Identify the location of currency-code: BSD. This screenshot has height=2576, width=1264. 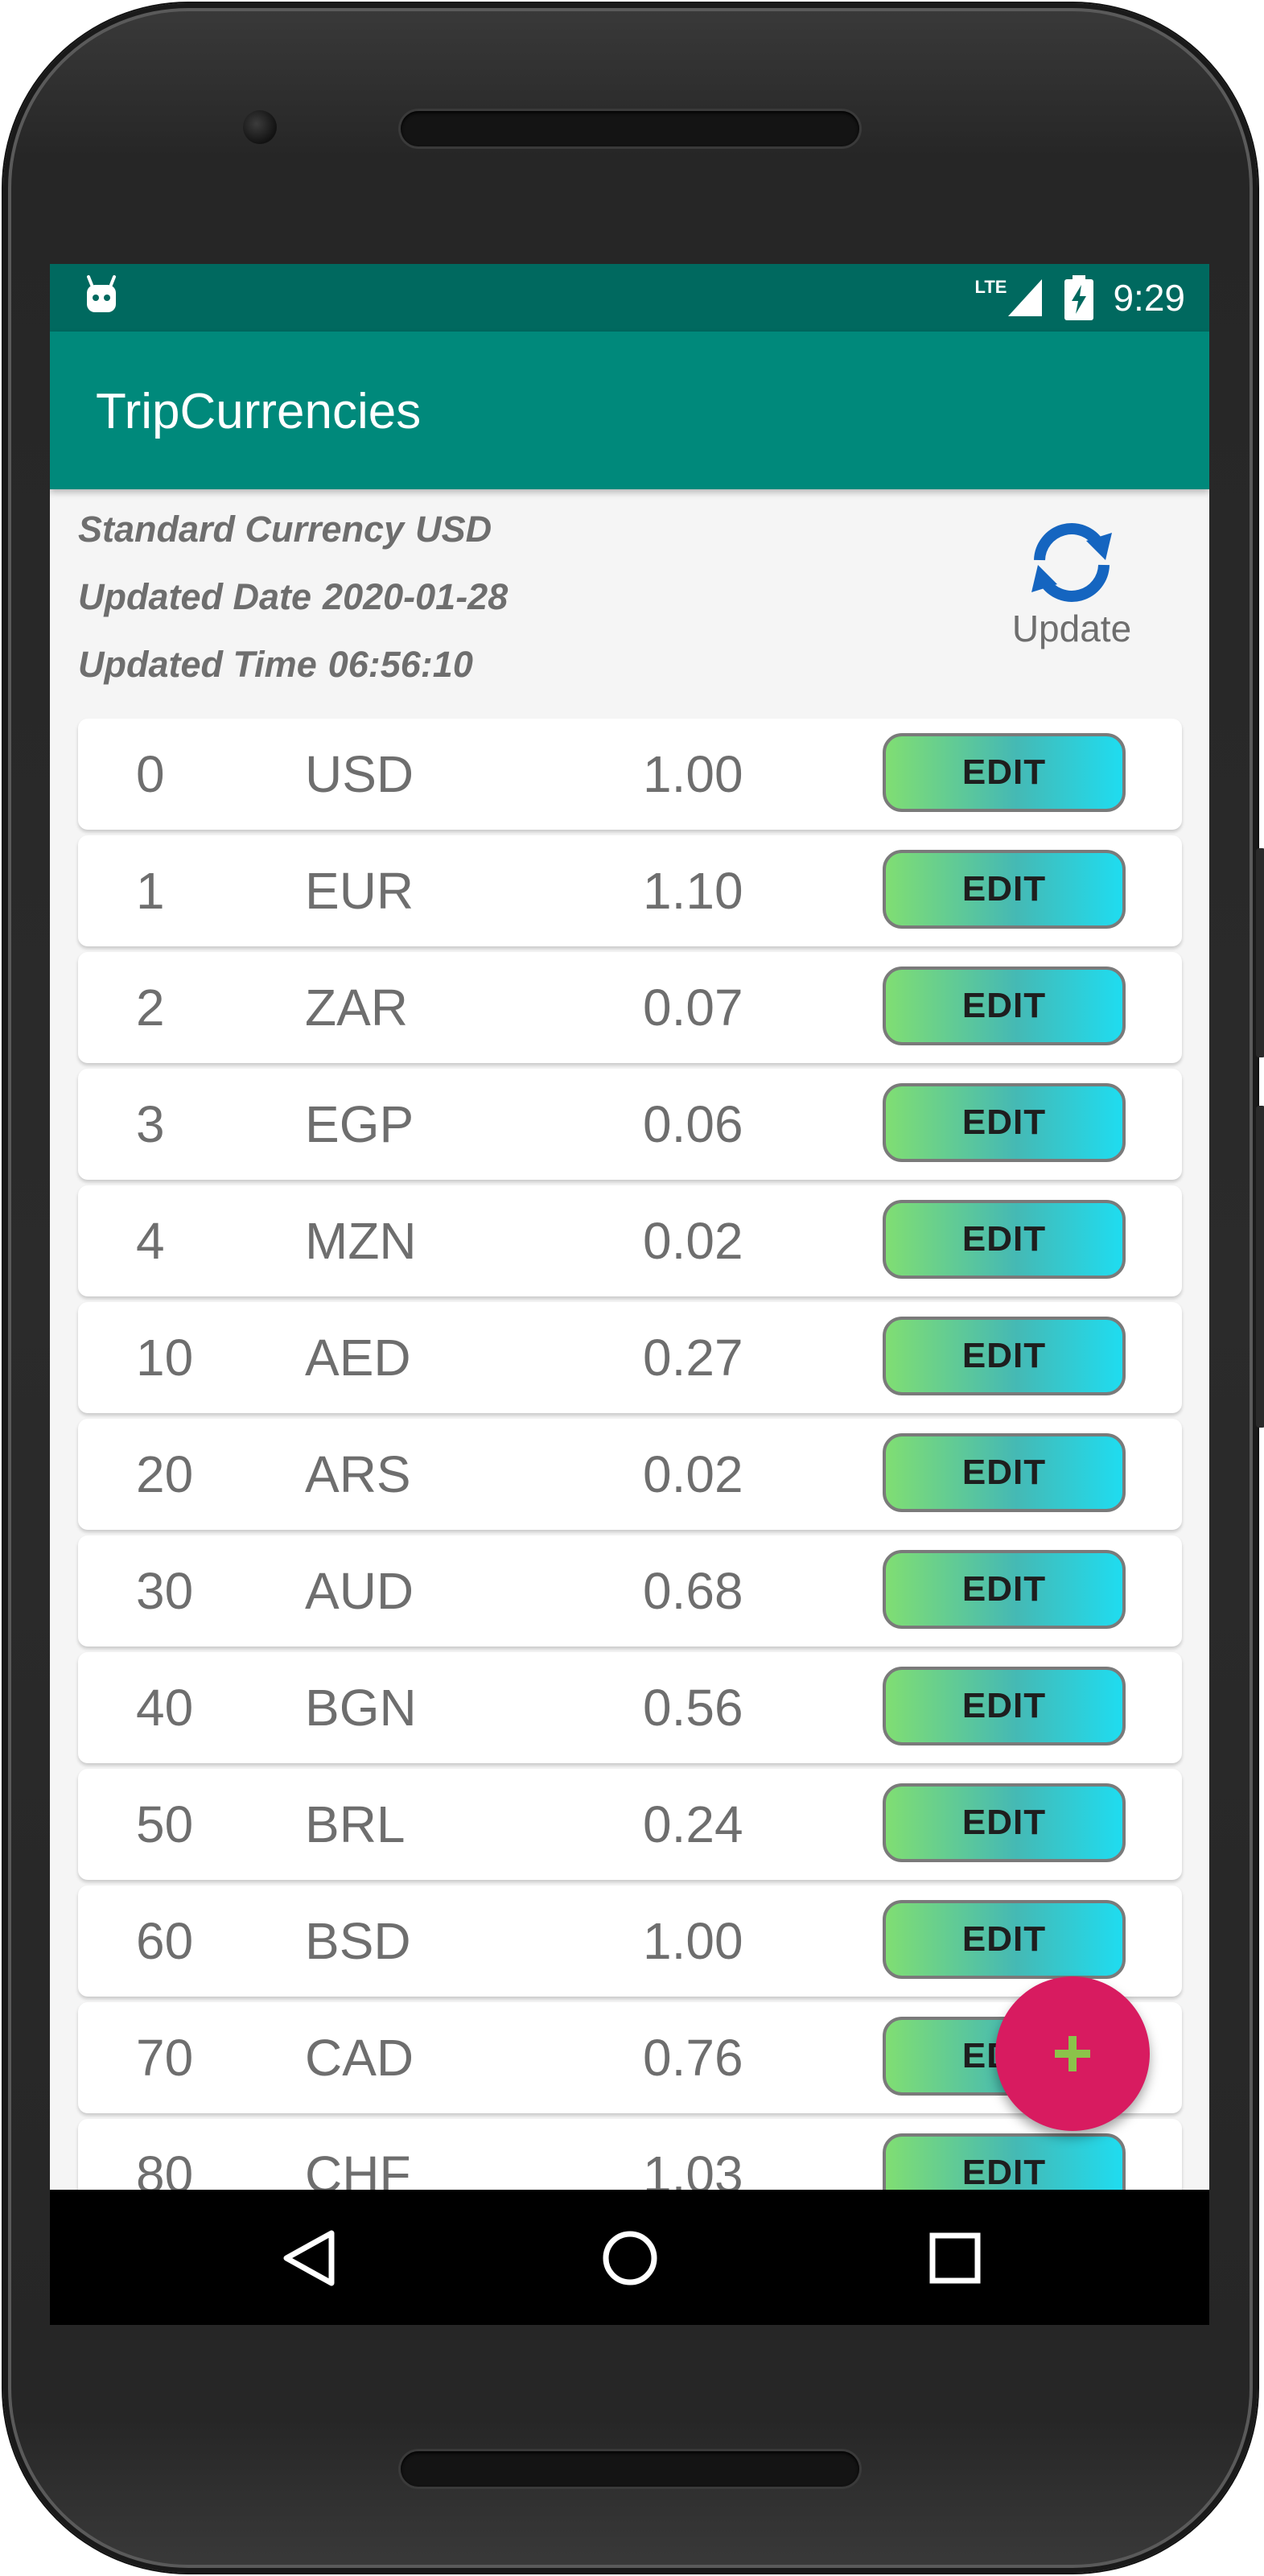
(358, 1941).